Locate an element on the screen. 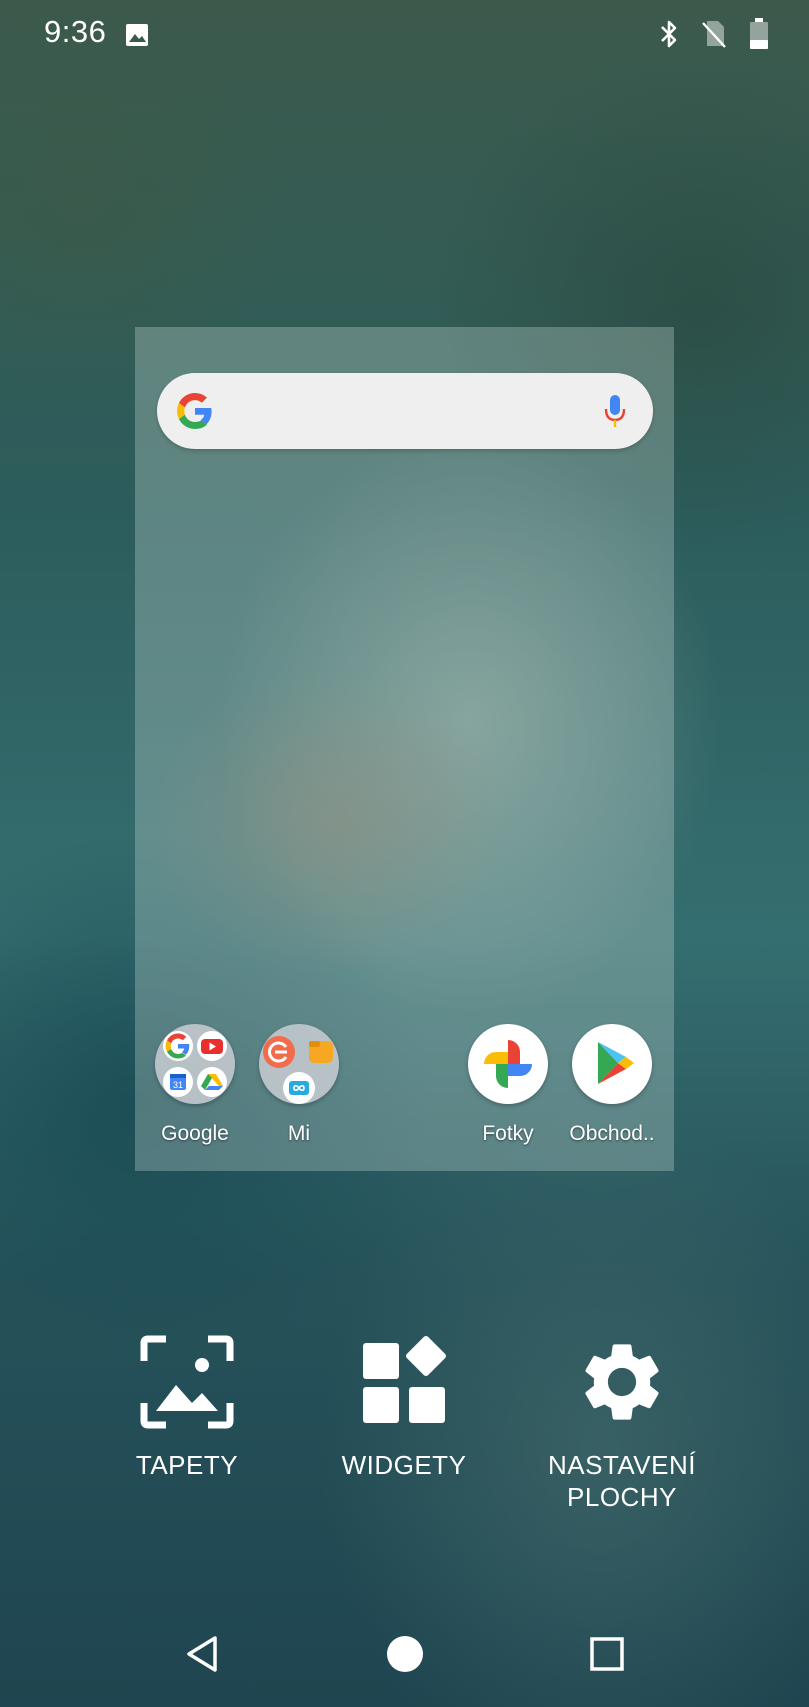 The image size is (809, 1707). app-google-folder: 31 Google is located at coordinates (195, 1085).